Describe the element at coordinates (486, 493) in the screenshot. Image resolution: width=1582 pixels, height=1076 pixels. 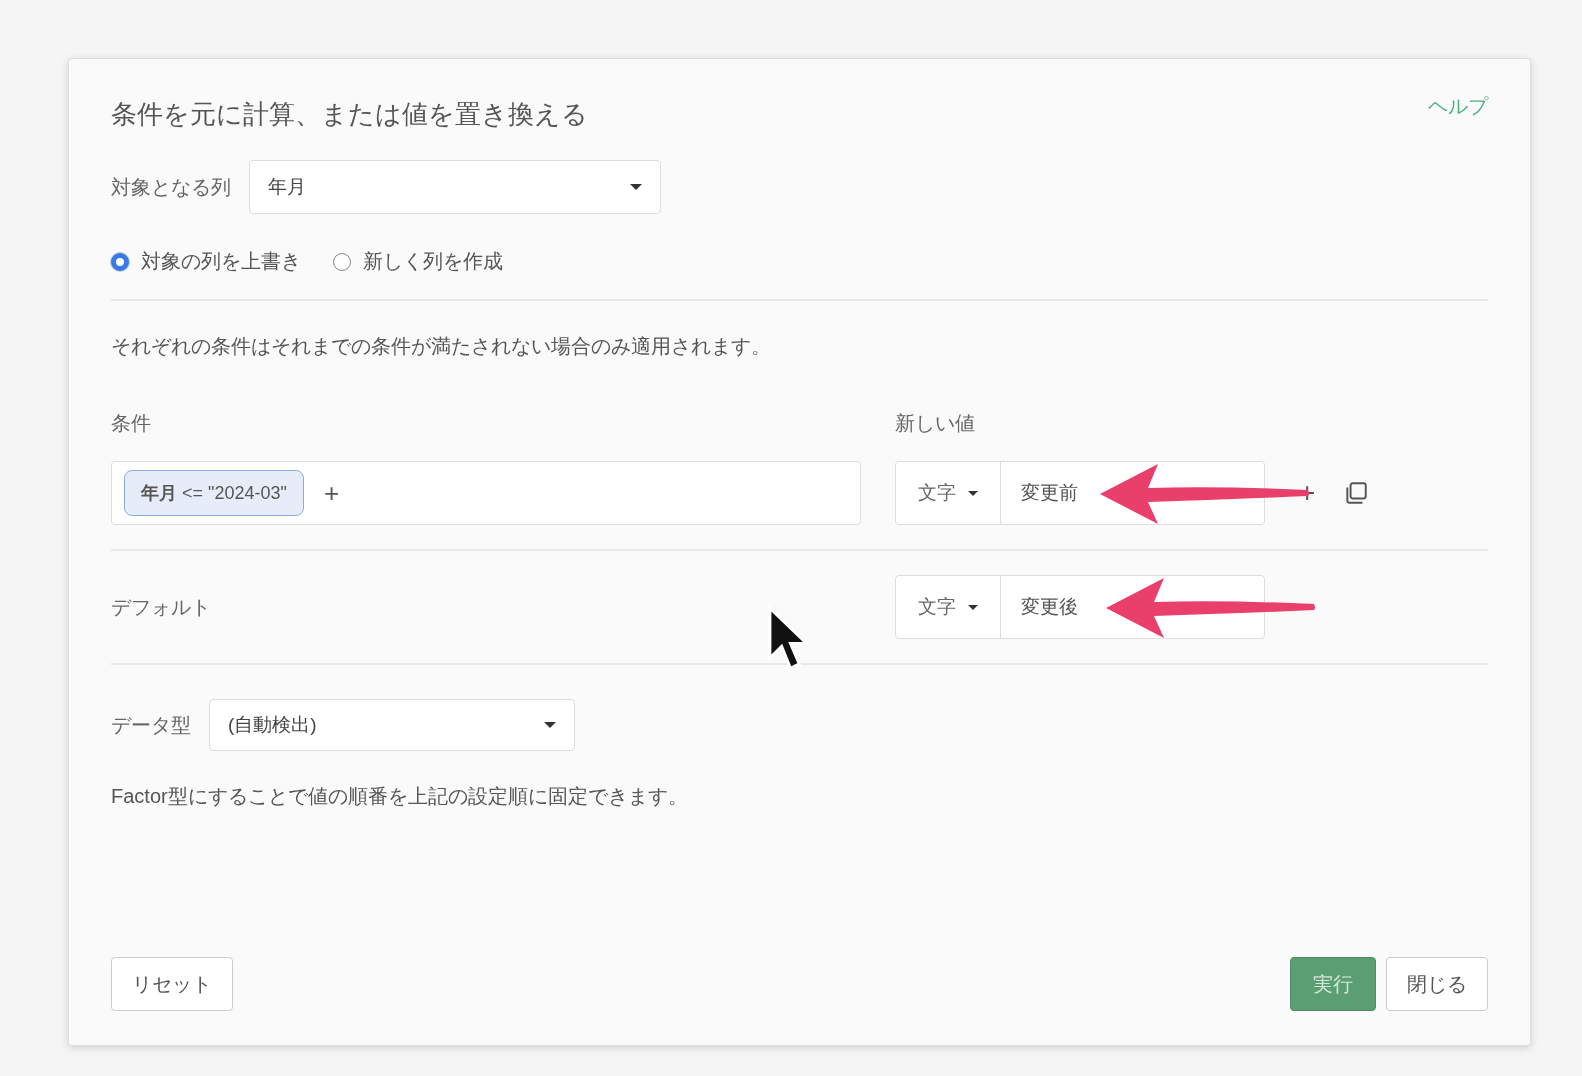
I see `condition-field: 年月 <= "2024-03" +` at that location.